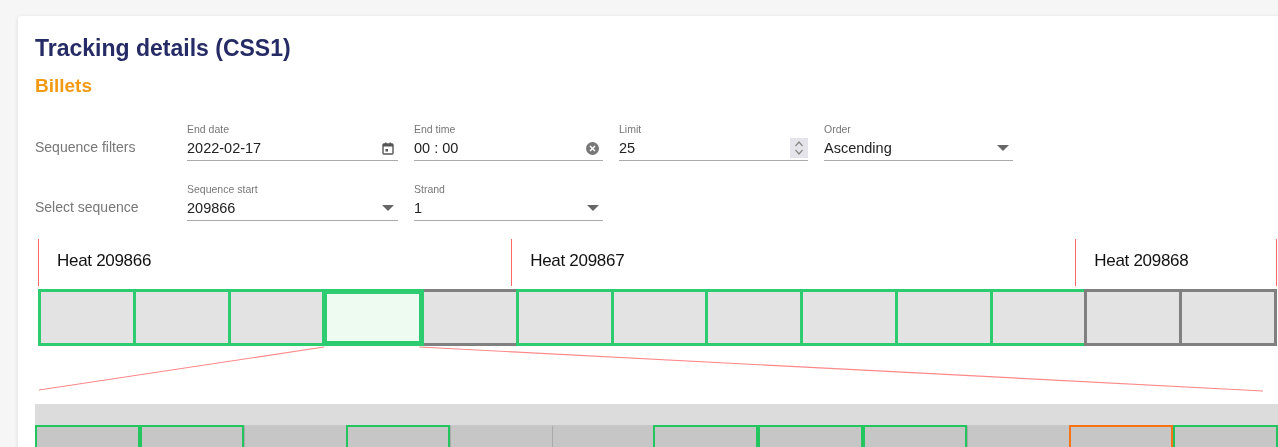 The width and height of the screenshot is (1278, 447). Describe the element at coordinates (918, 141) in the screenshot. I see `input-field: Order Ascending` at that location.